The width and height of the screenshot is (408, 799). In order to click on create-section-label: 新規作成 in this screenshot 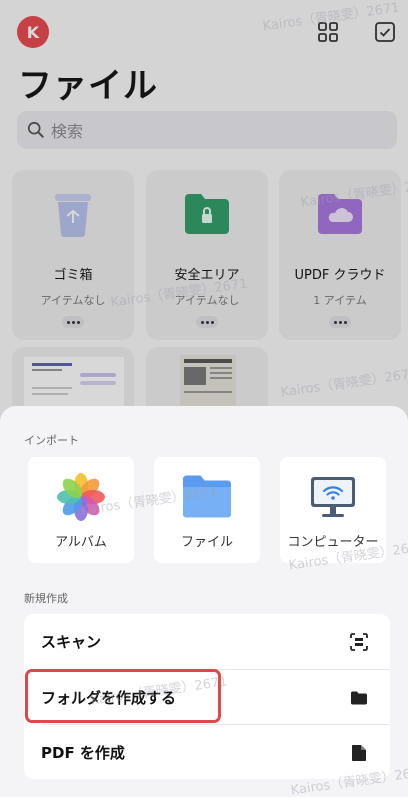, I will do `click(46, 598)`.